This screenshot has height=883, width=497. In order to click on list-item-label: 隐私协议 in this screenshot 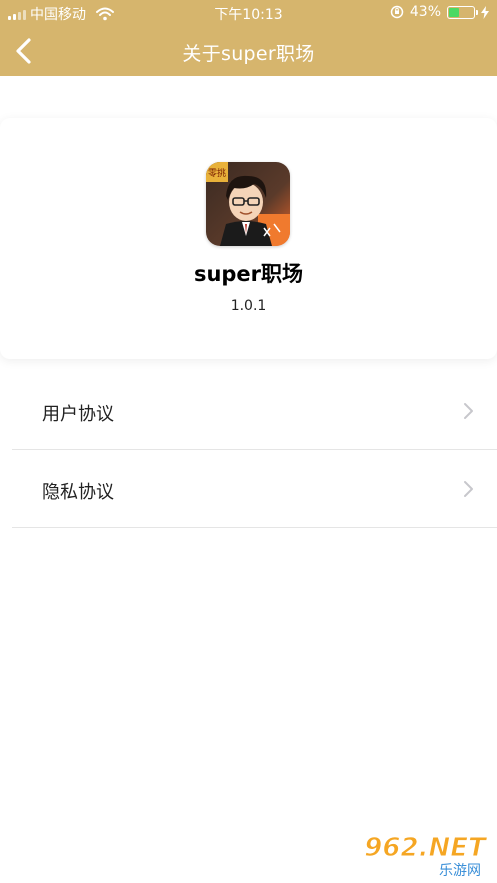, I will do `click(78, 492)`.